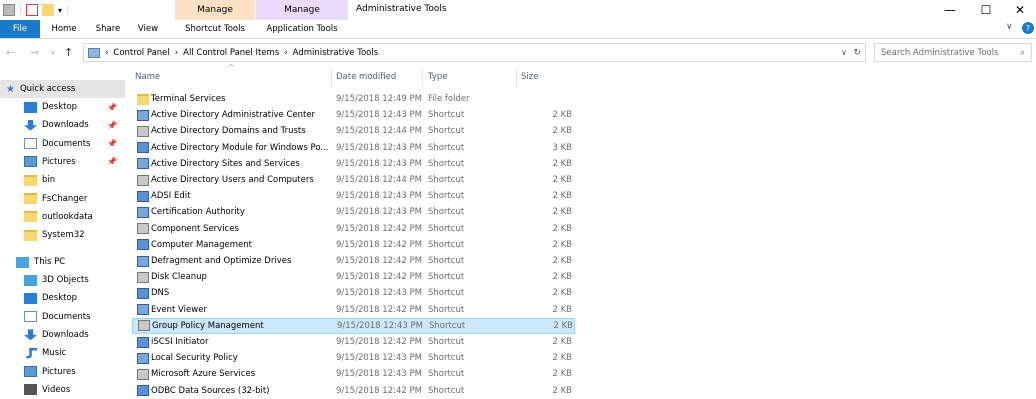  What do you see at coordinates (208, 325) in the screenshot?
I see `file-name: Group Policy Management` at bounding box center [208, 325].